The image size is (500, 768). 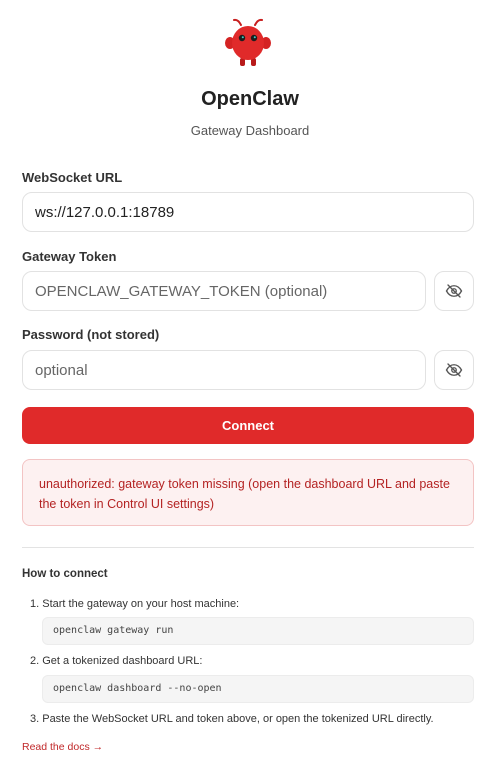 I want to click on openclaw-logo-icon, so click(x=248, y=42).